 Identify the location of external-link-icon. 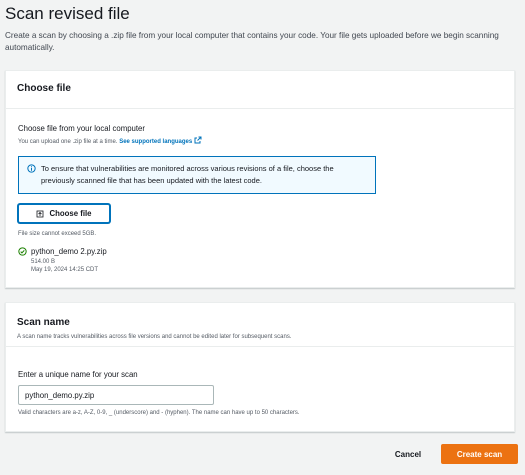
(198, 140).